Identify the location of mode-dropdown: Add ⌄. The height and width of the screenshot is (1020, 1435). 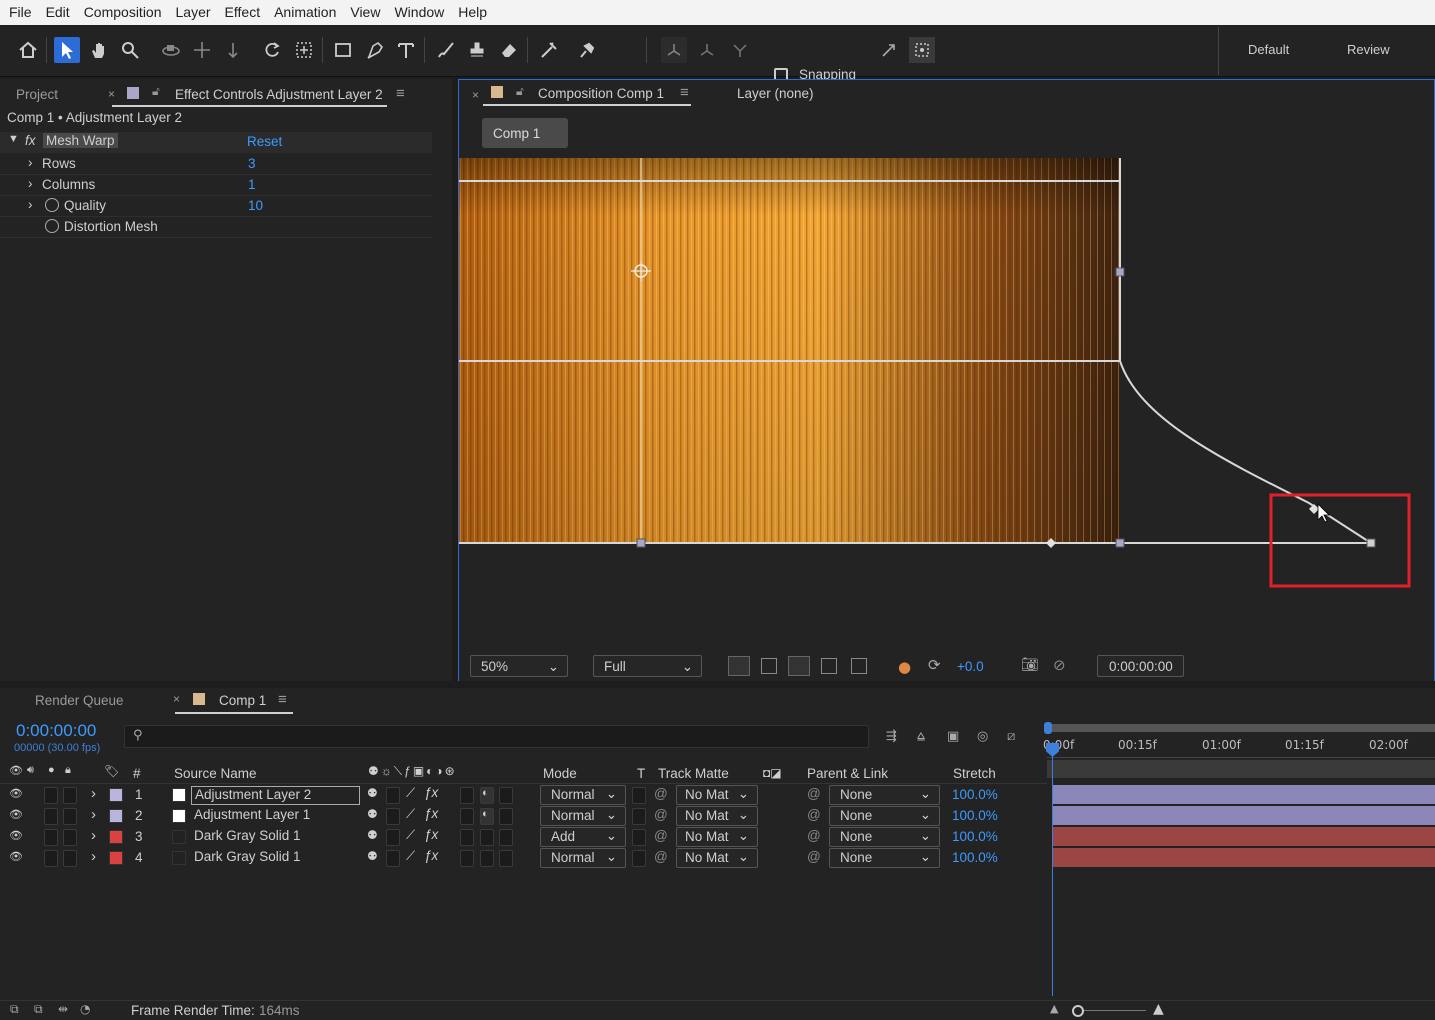
(583, 837).